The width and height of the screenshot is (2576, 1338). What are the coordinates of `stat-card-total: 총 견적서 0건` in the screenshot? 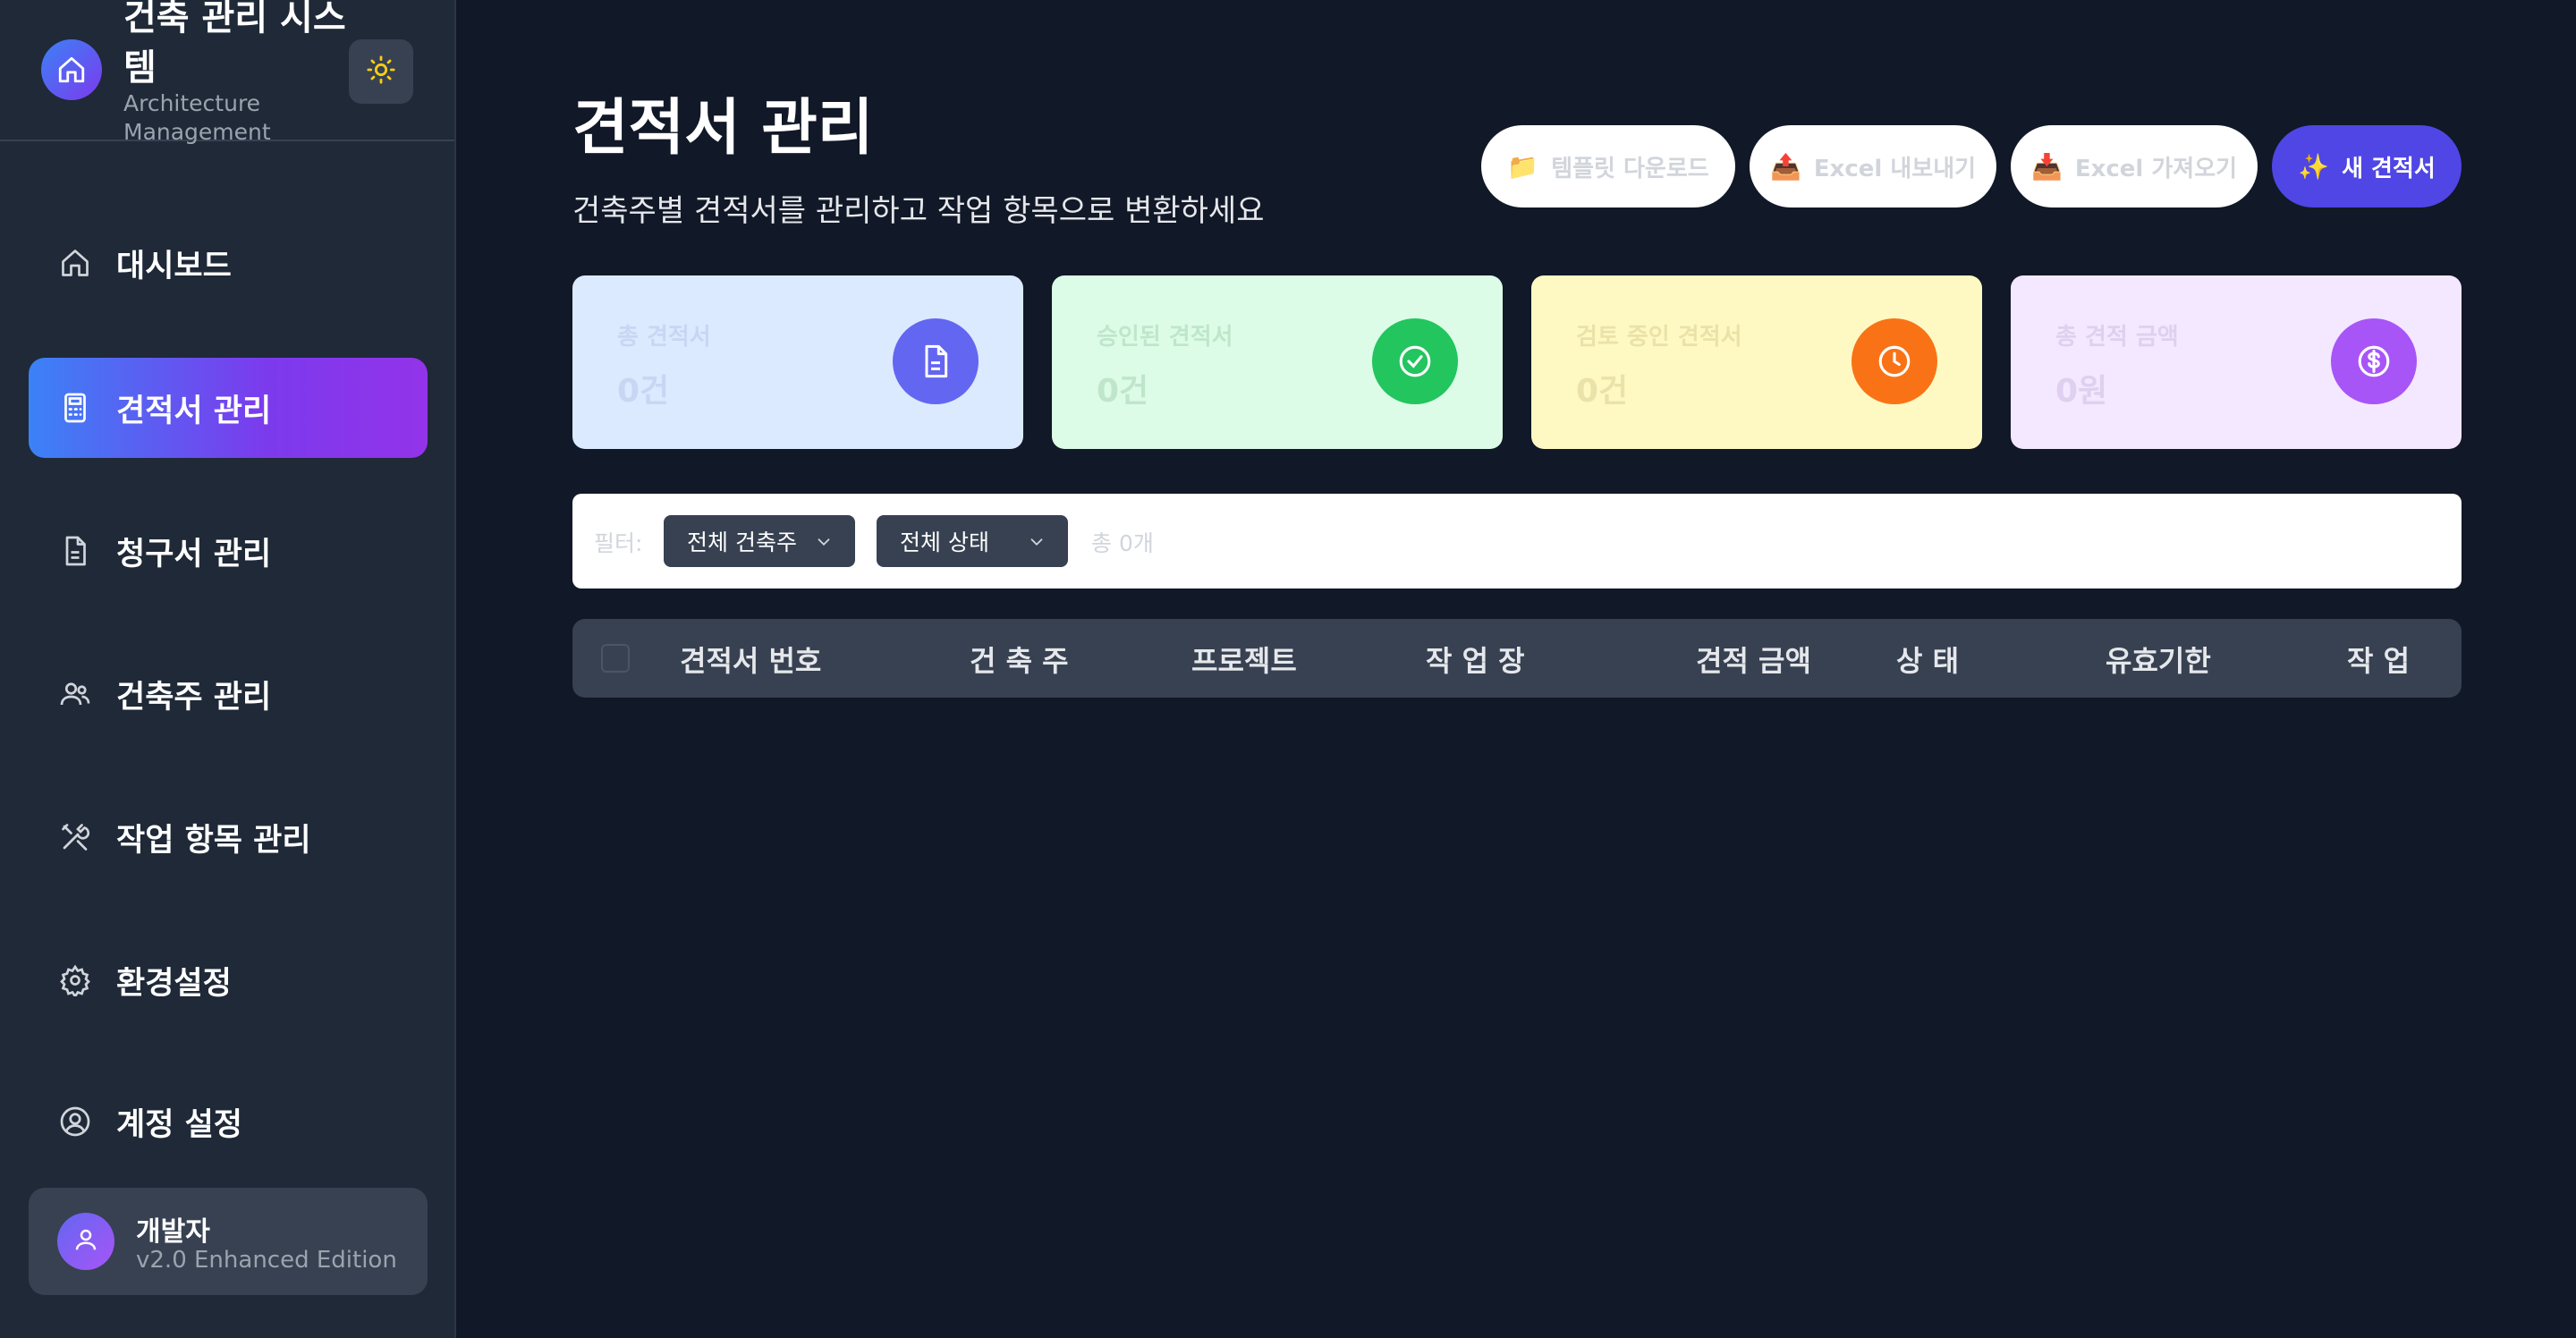 It's located at (797, 362).